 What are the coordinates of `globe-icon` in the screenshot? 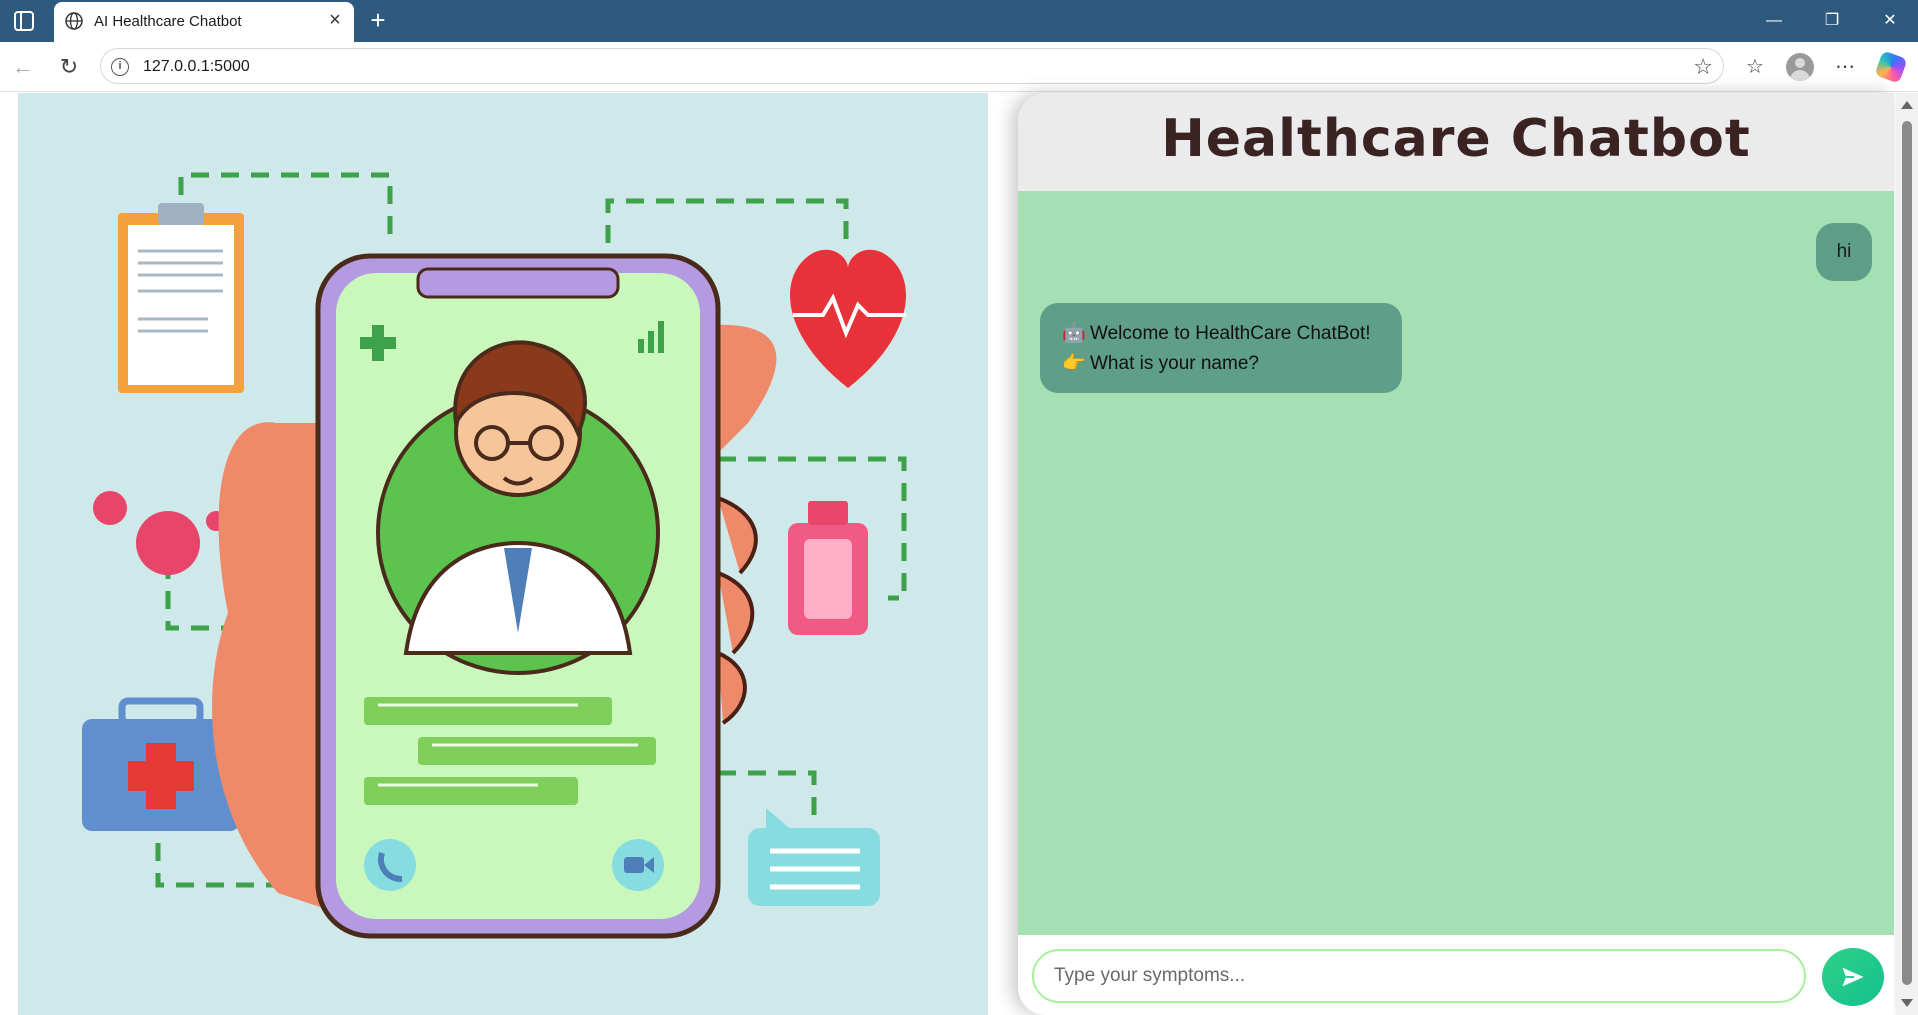 It's located at (74, 21).